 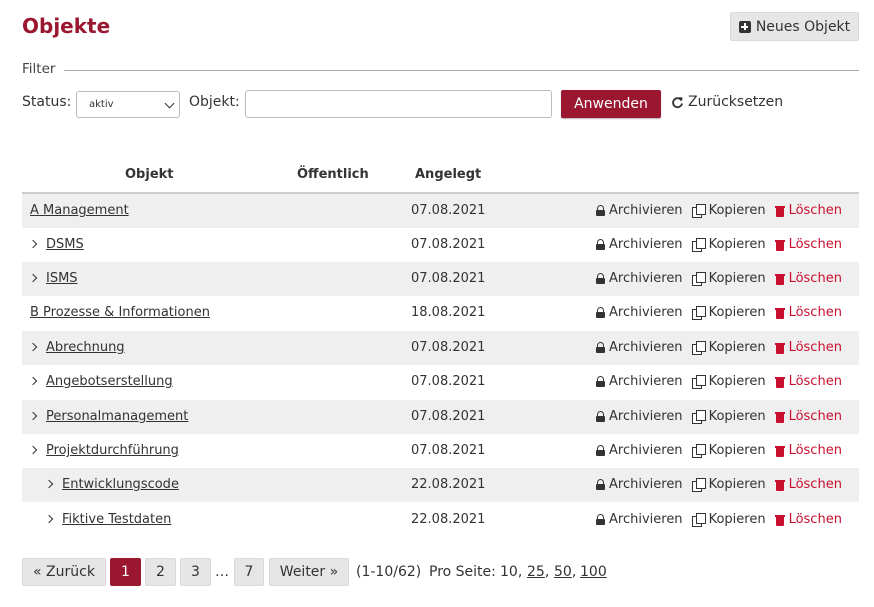 What do you see at coordinates (744, 26) in the screenshot?
I see `plus-icon` at bounding box center [744, 26].